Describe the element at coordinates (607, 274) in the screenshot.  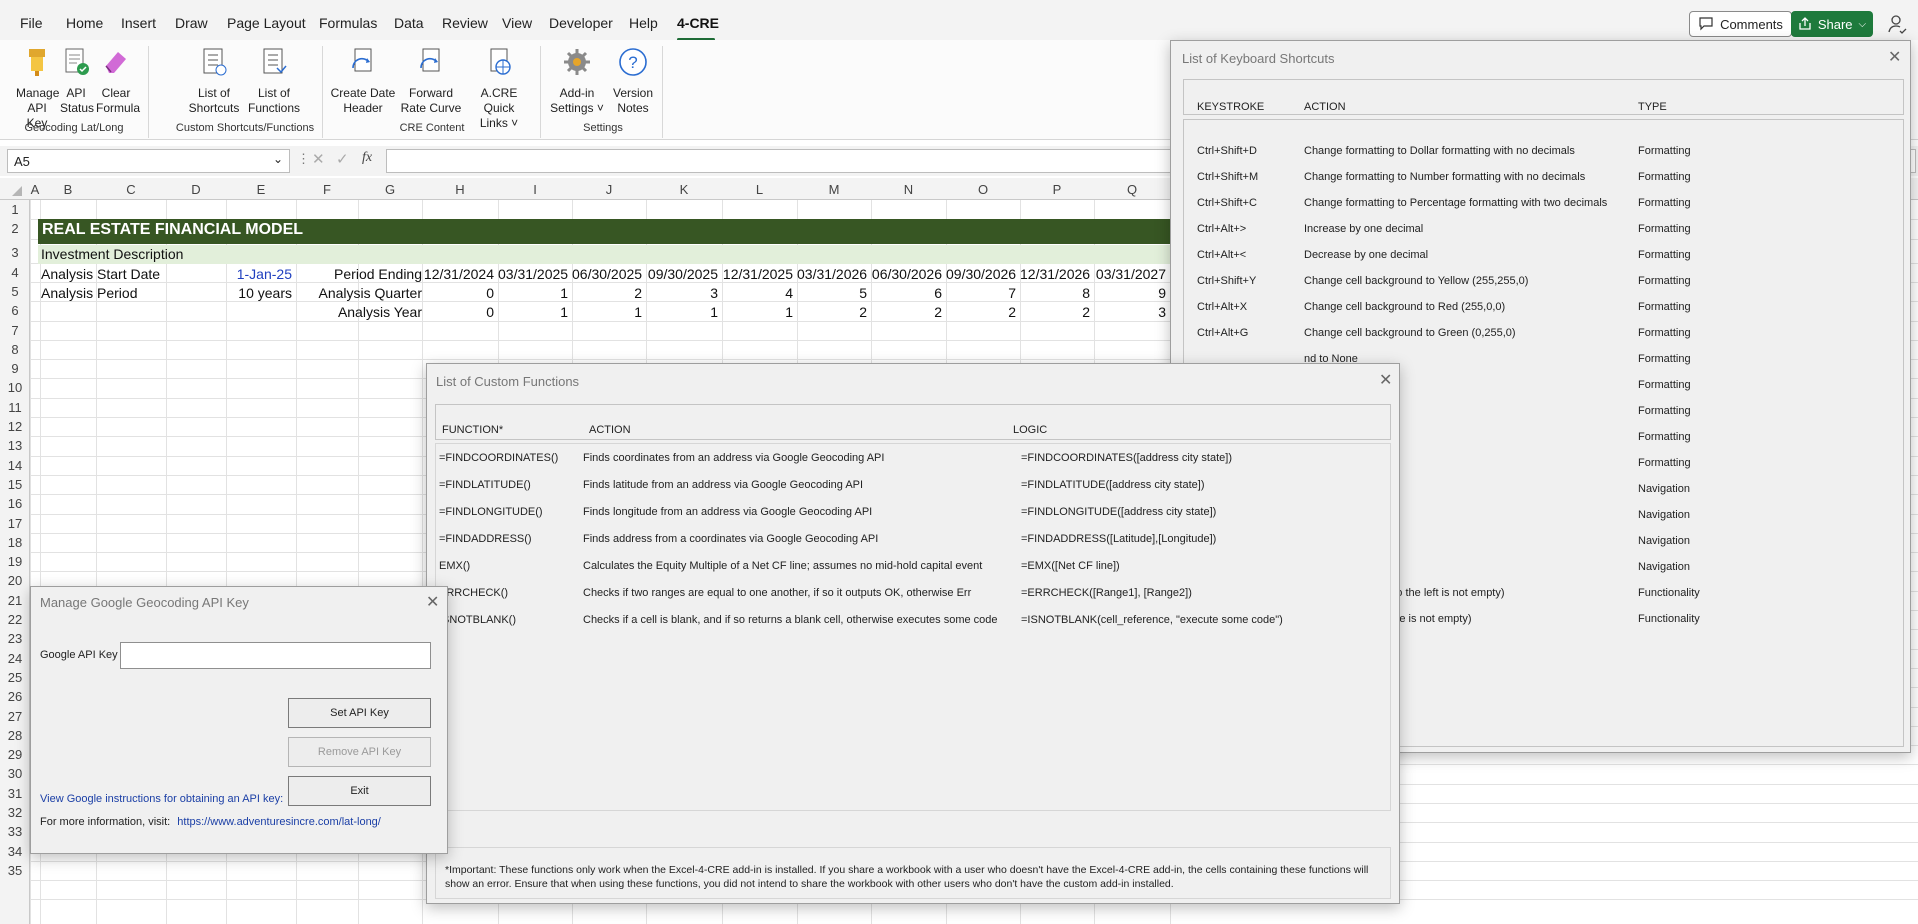
I see `period-ending-cell: 06/30/2025` at that location.